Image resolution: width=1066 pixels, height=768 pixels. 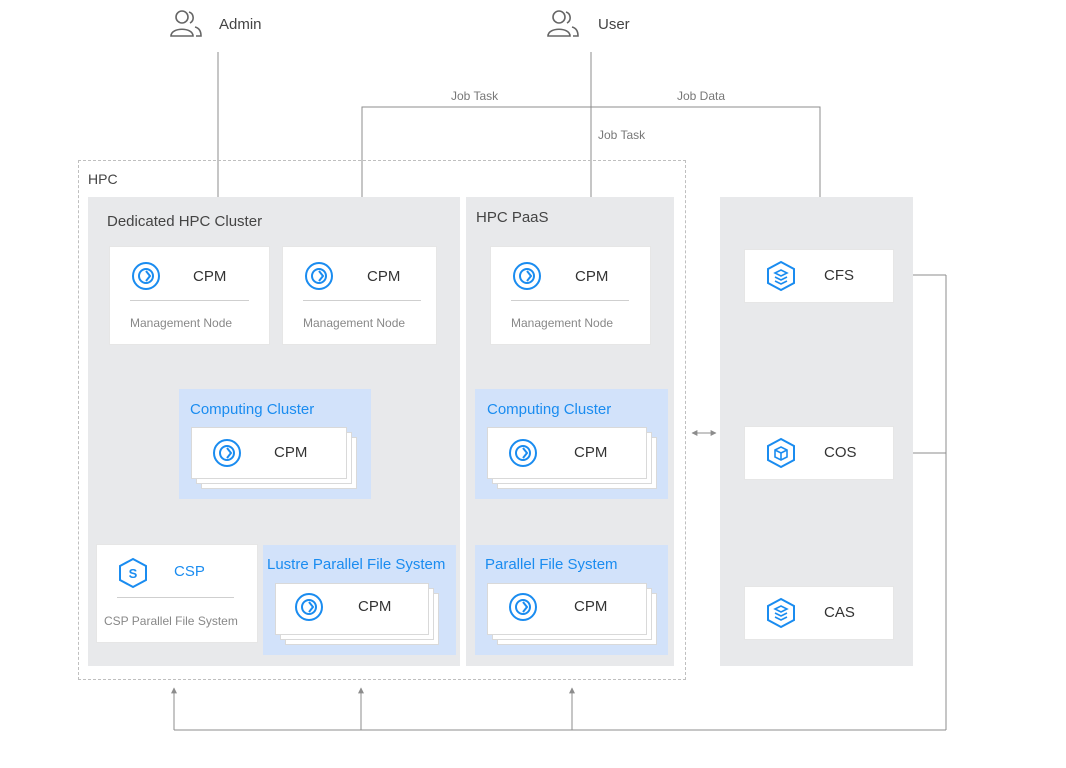 I want to click on cos-card: COS, so click(x=819, y=453).